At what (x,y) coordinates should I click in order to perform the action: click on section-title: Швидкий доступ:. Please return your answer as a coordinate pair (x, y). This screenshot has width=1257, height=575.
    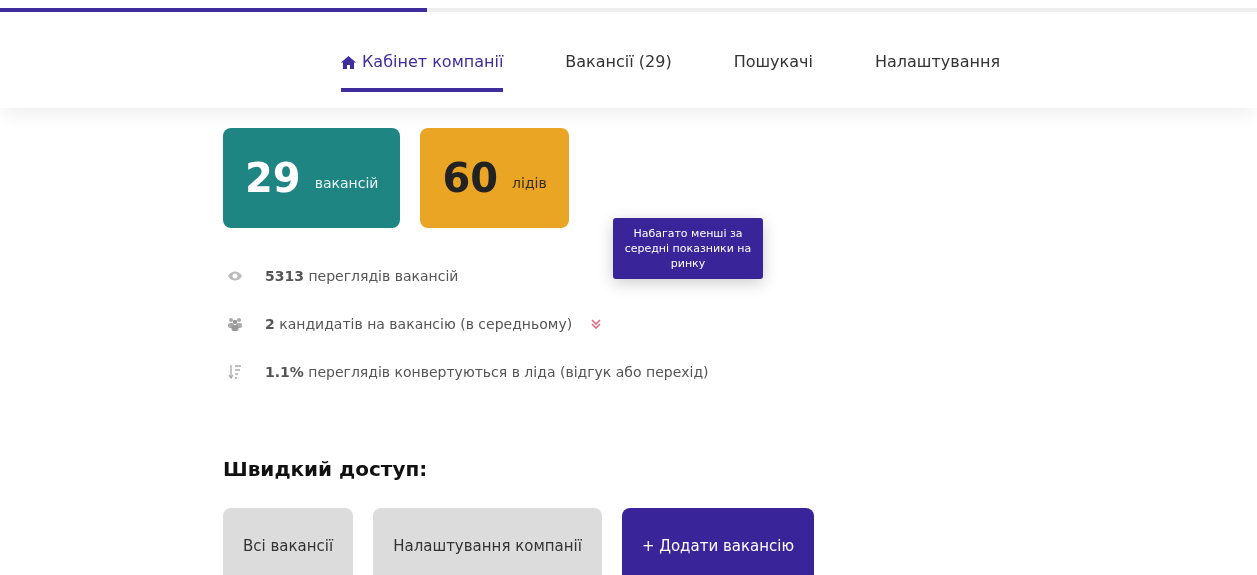
    Looking at the image, I should click on (326, 469).